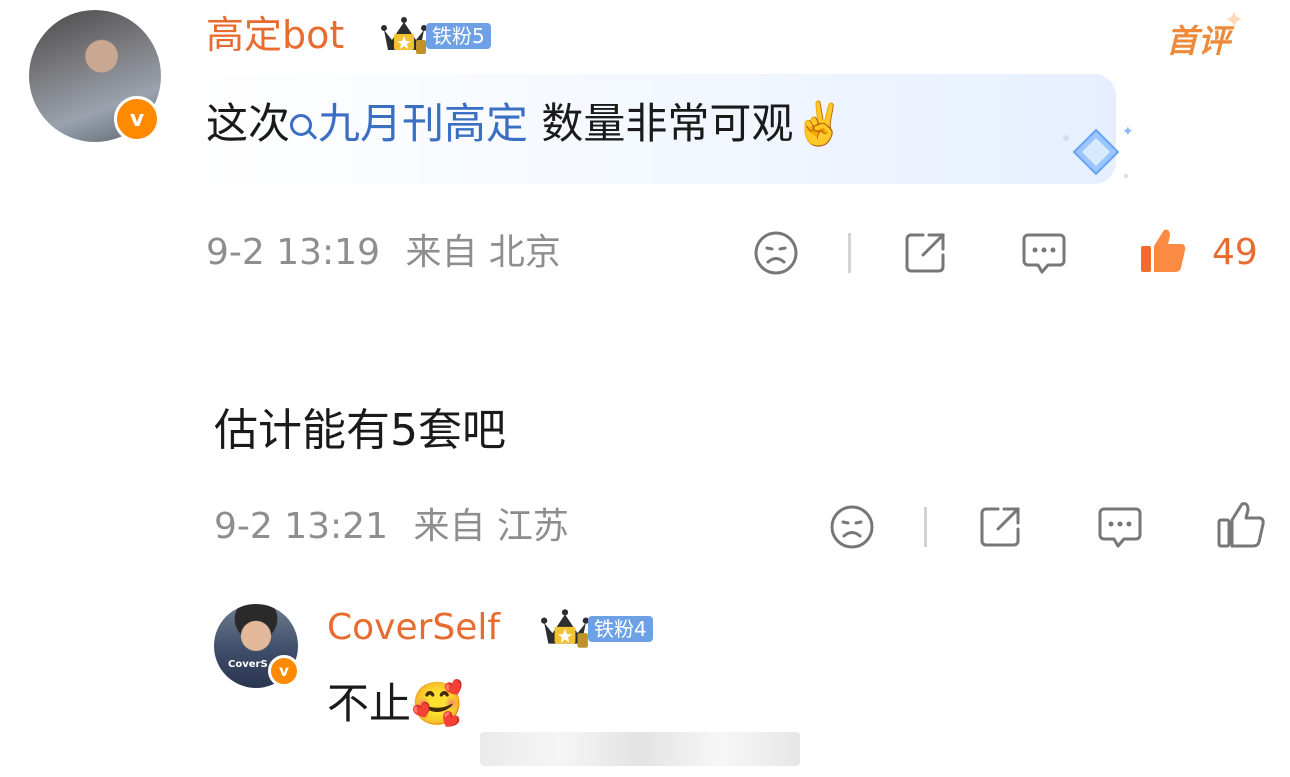 The image size is (1290, 777). I want to click on comment-text-prefix: 这次, so click(248, 123).